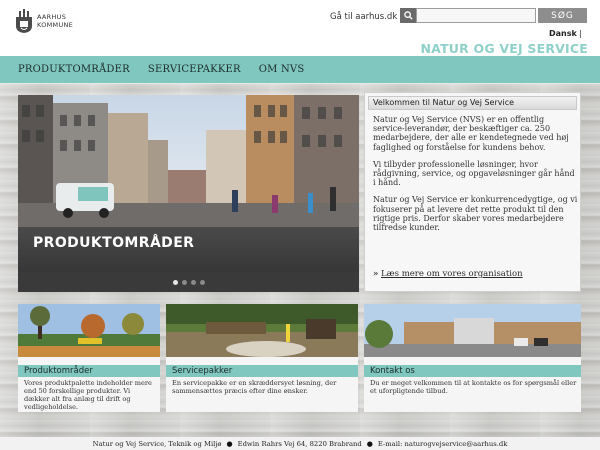 This screenshot has height=450, width=600. What do you see at coordinates (55, 25) in the screenshot?
I see `logo-line2: KOMMUNE` at bounding box center [55, 25].